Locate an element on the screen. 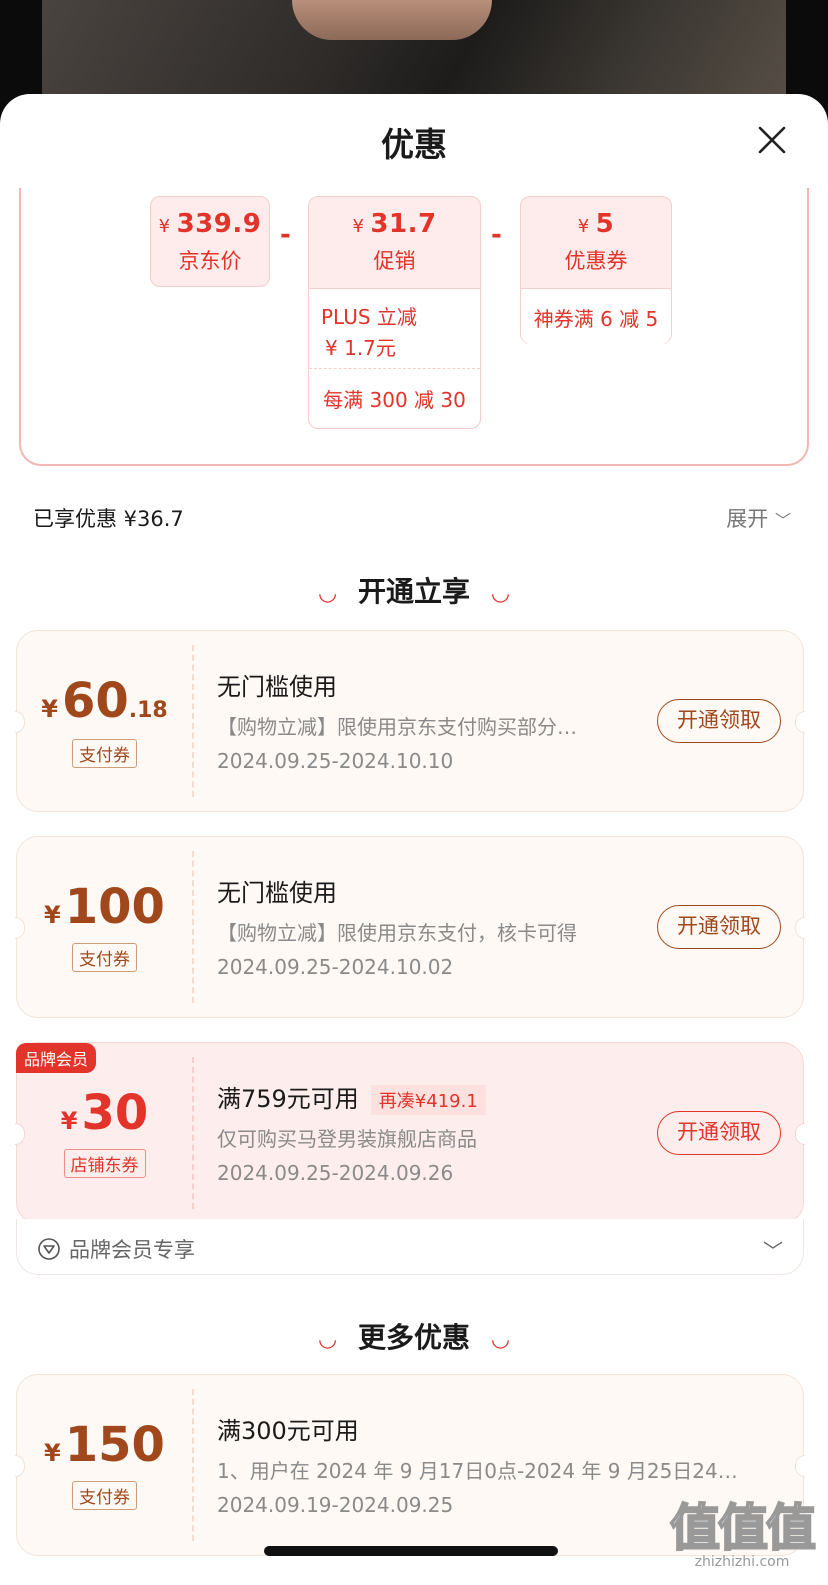 Image resolution: width=828 pixels, height=1585 pixels. coupon-value: ¥30 is located at coordinates (104, 1117).